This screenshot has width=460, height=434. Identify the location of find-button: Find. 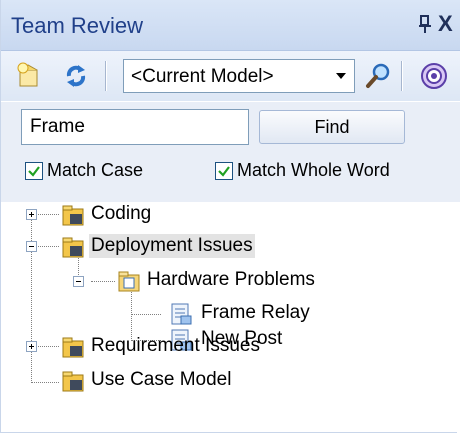
(332, 127).